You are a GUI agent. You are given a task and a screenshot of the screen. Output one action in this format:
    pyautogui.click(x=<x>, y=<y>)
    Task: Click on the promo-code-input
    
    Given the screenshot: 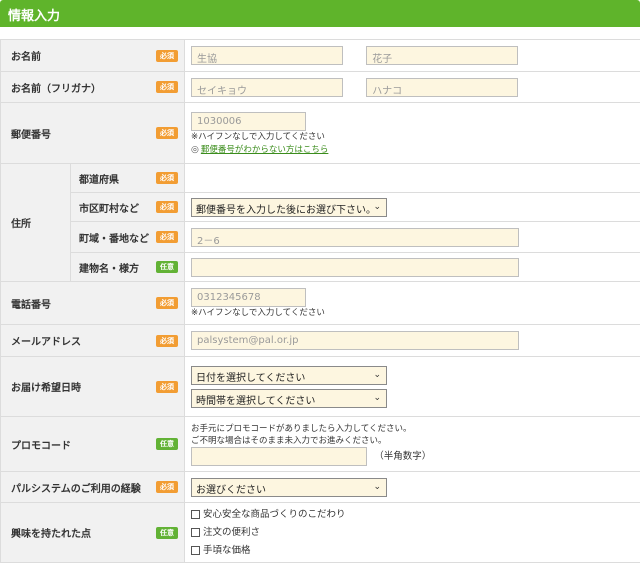 What is the action you would take?
    pyautogui.click(x=279, y=456)
    